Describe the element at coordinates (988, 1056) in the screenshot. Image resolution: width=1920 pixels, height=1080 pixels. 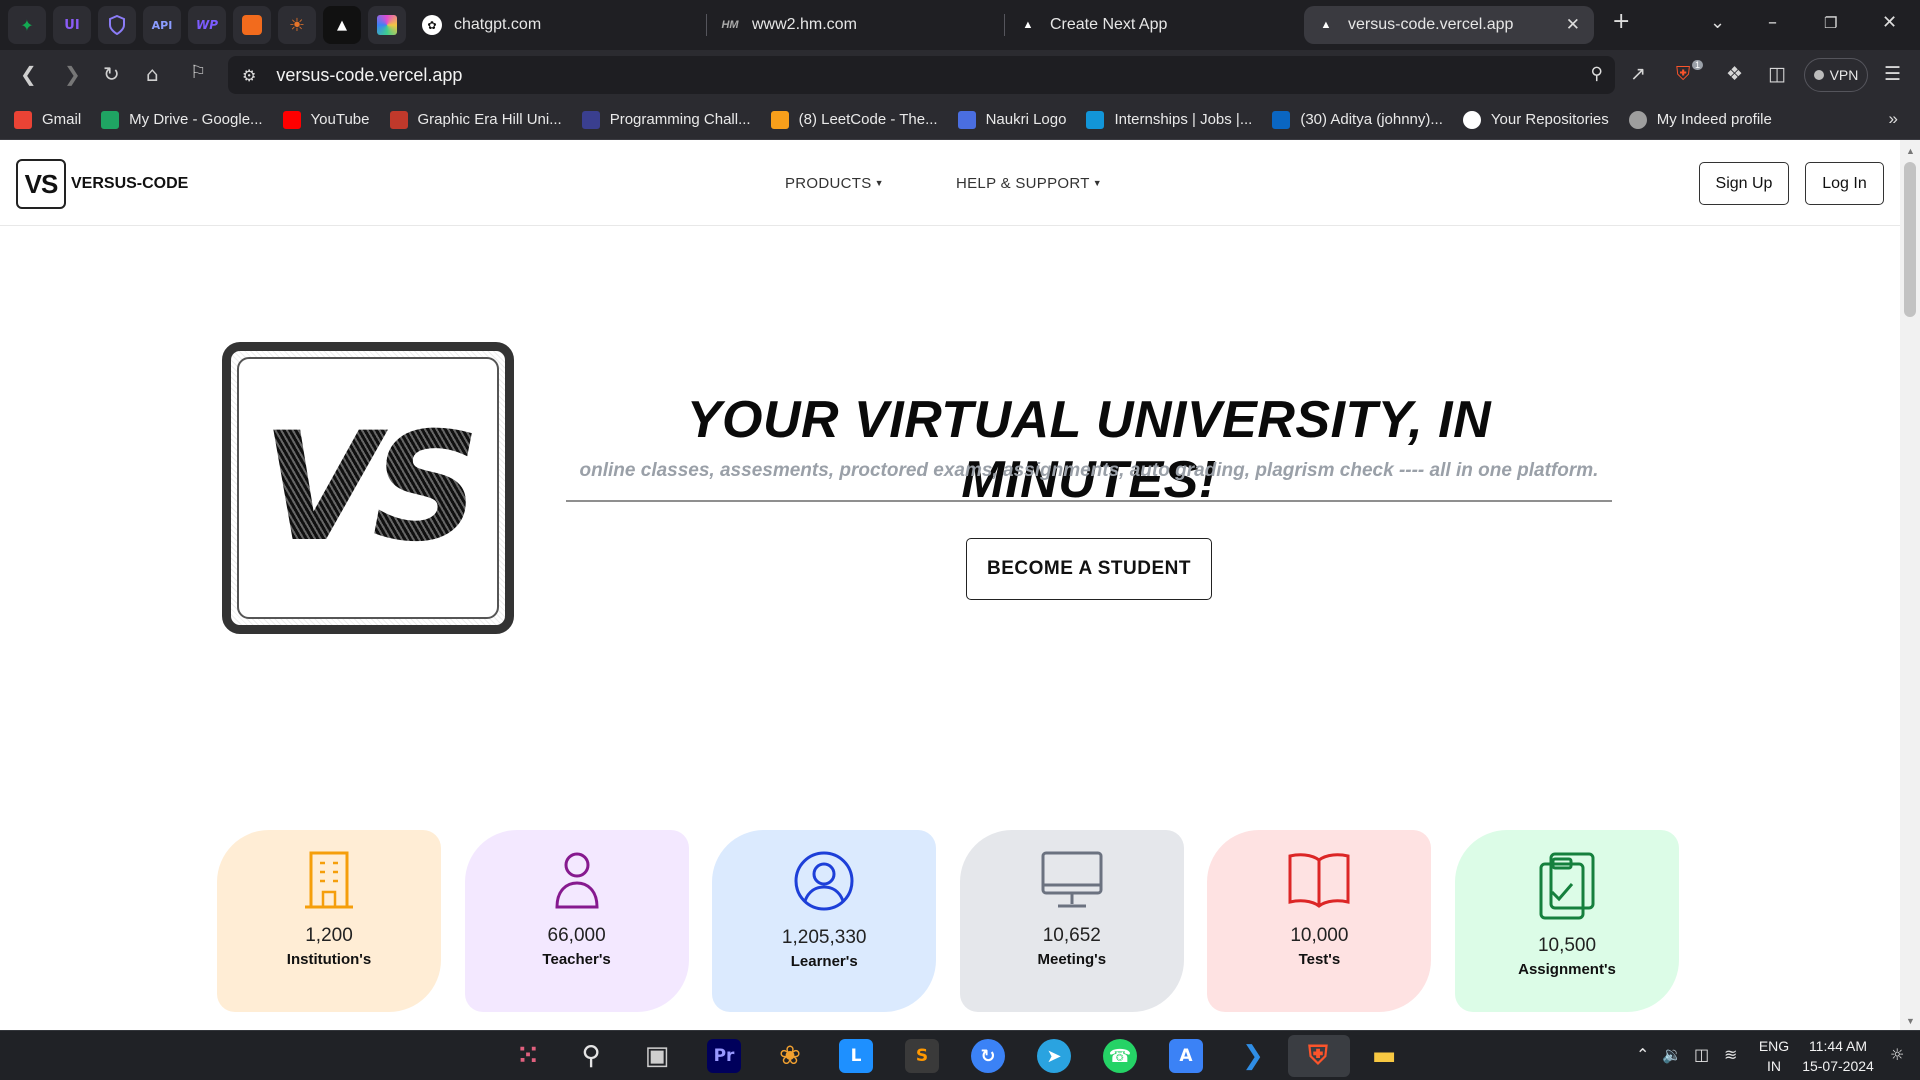
I see `sync-icon: ↻` at that location.